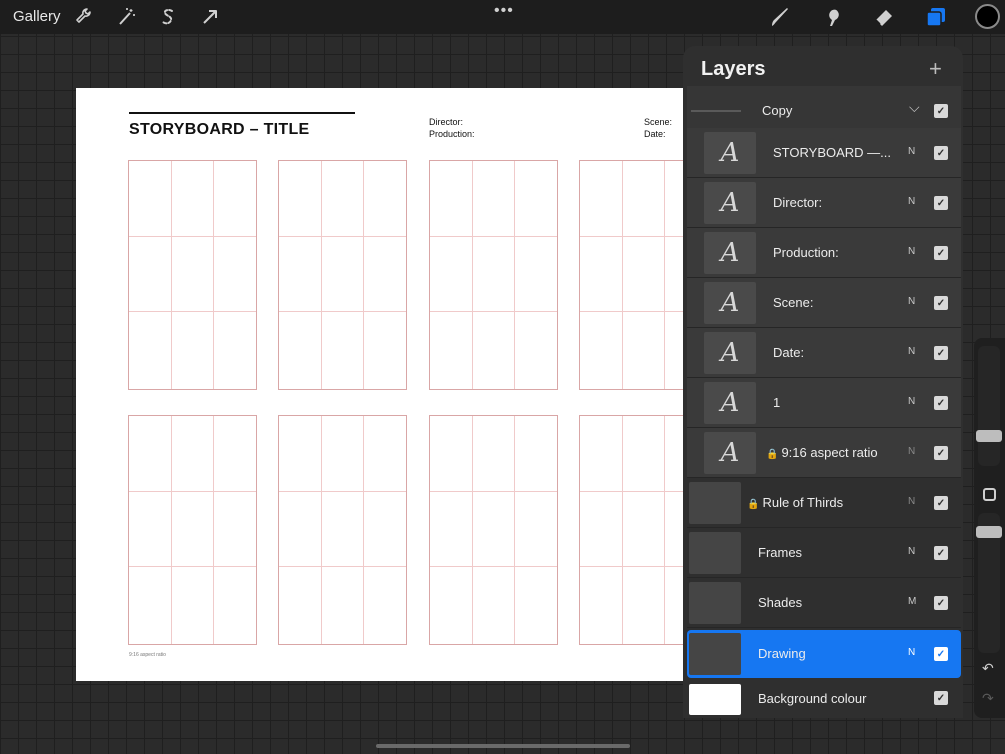 The image size is (1005, 754). What do you see at coordinates (716, 111) in the screenshot?
I see `group-indicator` at bounding box center [716, 111].